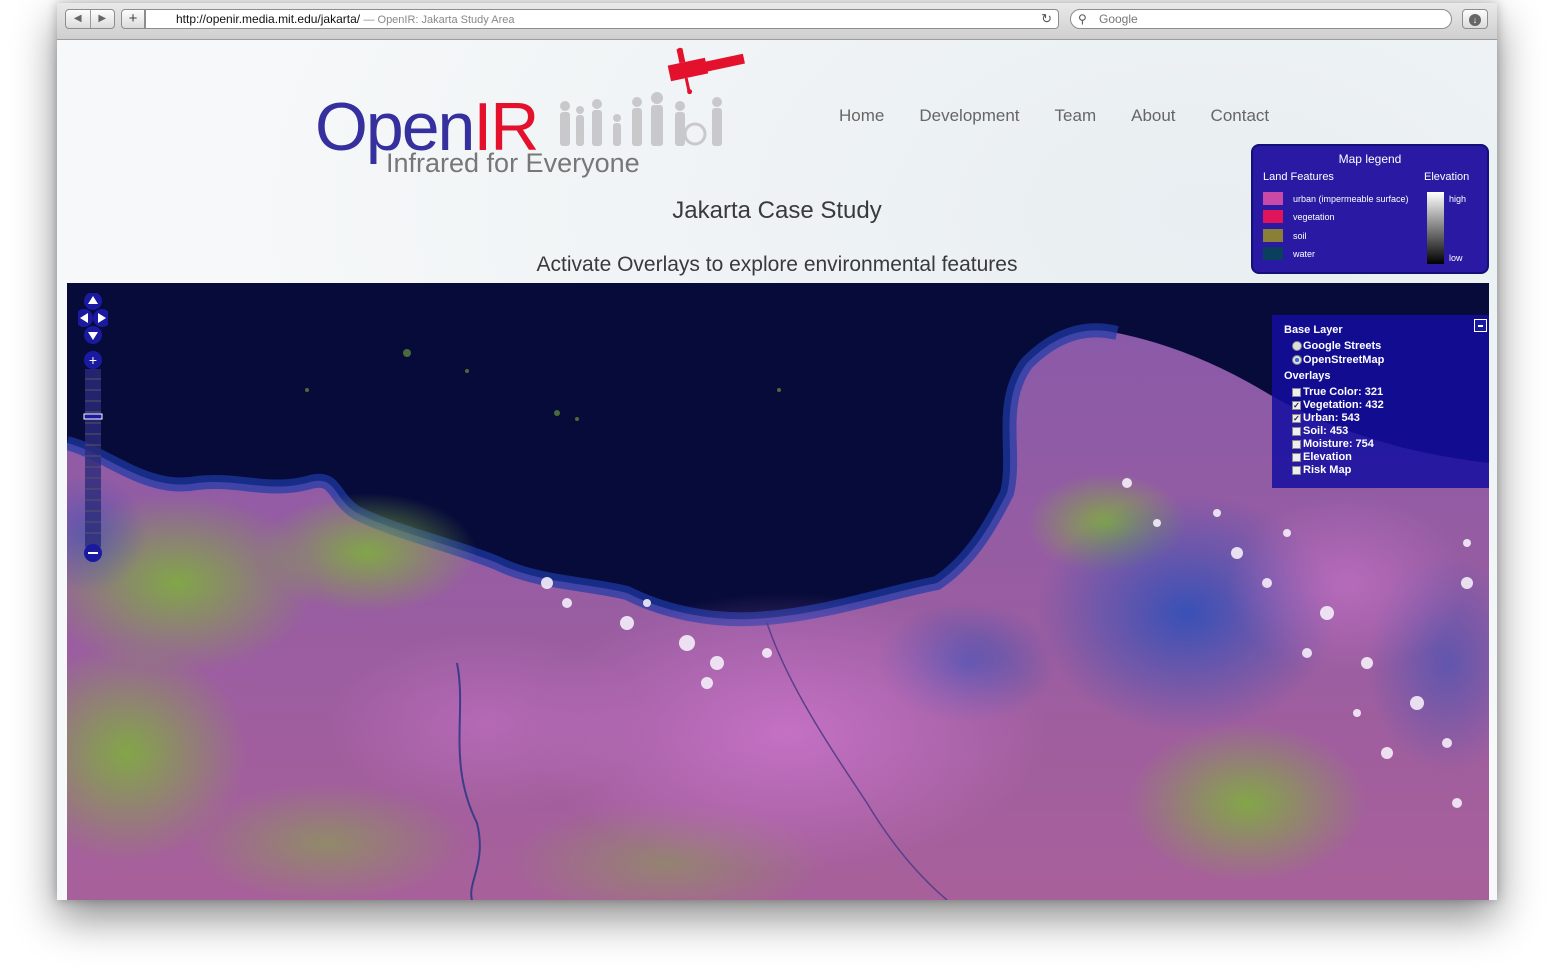 The height and width of the screenshot is (979, 1554). What do you see at coordinates (1370, 159) in the screenshot?
I see `legend-title: Map legend` at bounding box center [1370, 159].